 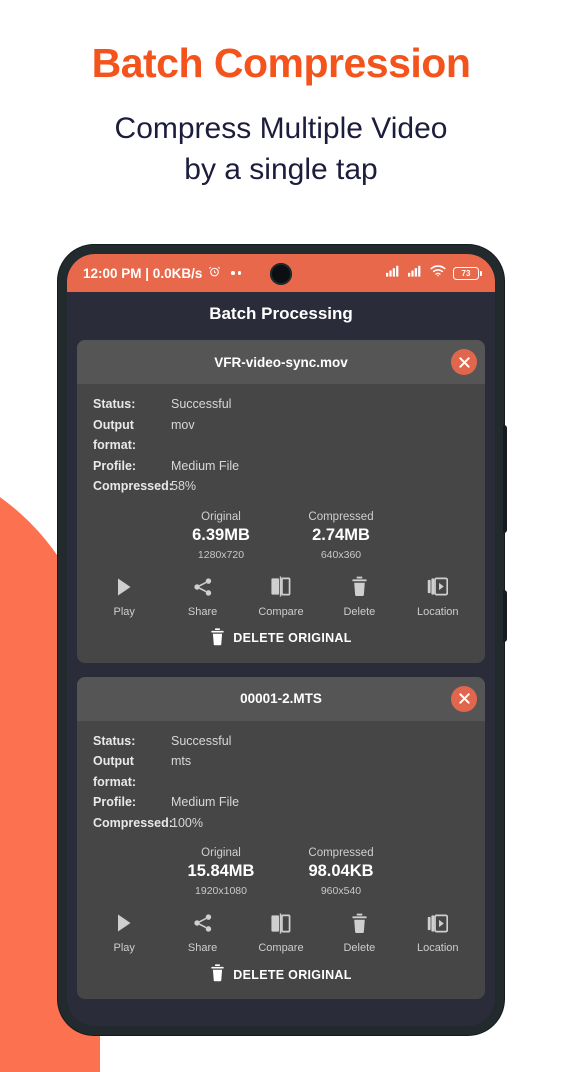 What do you see at coordinates (281, 435) in the screenshot?
I see `detail-row: Output format: mov` at bounding box center [281, 435].